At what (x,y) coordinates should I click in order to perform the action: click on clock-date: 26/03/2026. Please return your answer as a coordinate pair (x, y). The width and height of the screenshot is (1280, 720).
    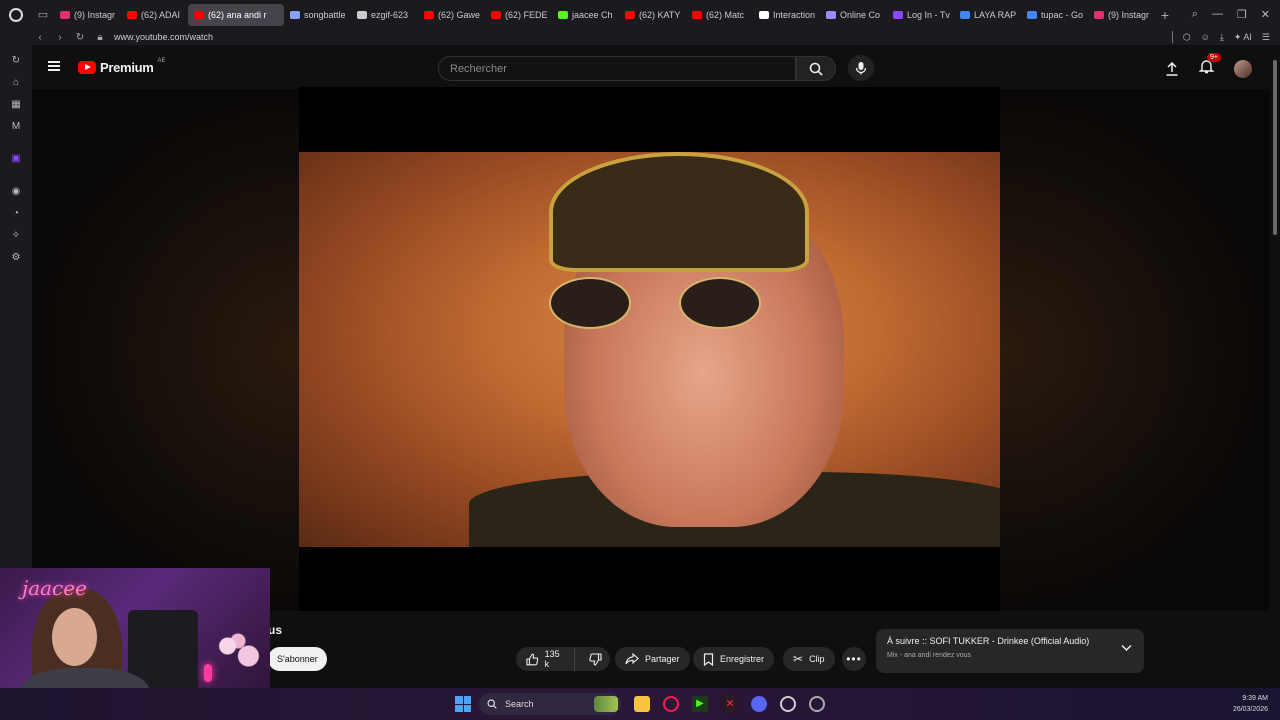
    Looking at the image, I should click on (1250, 709).